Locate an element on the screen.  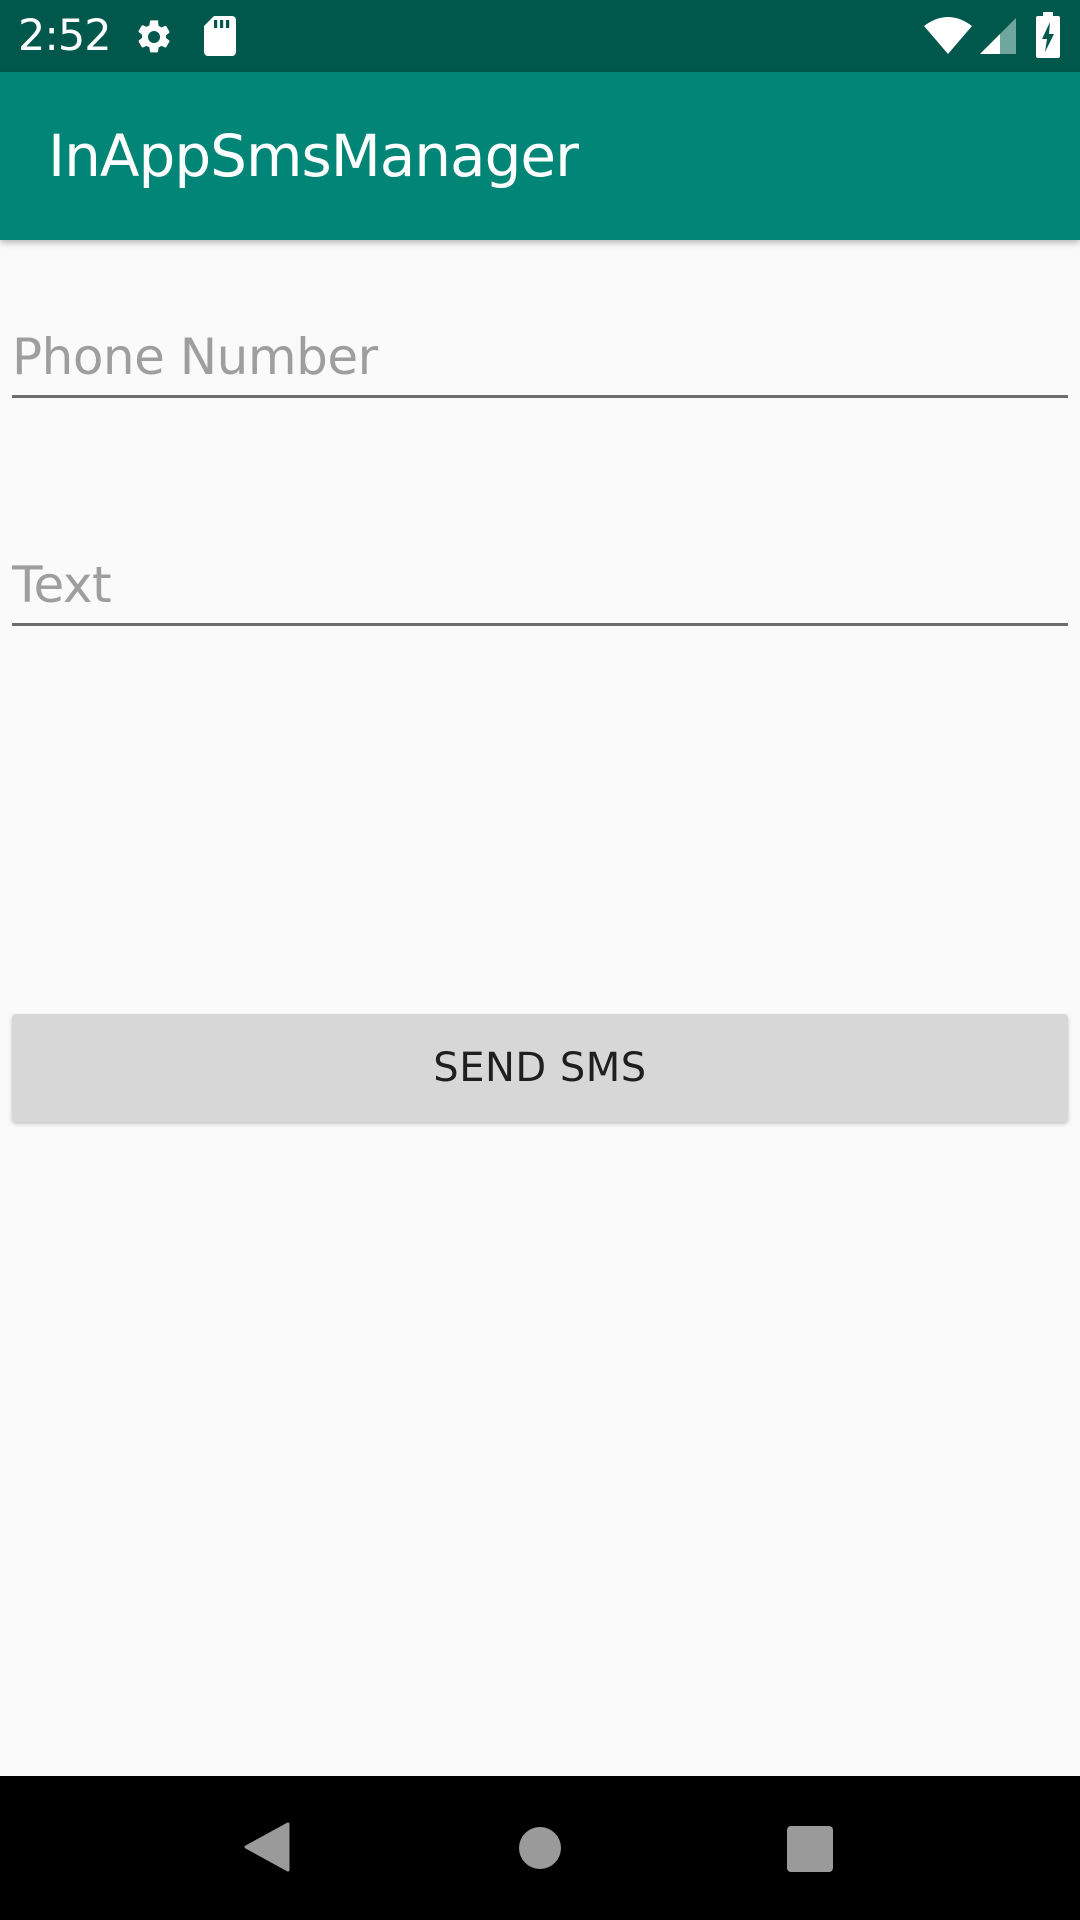
wifi-icon is located at coordinates (948, 35).